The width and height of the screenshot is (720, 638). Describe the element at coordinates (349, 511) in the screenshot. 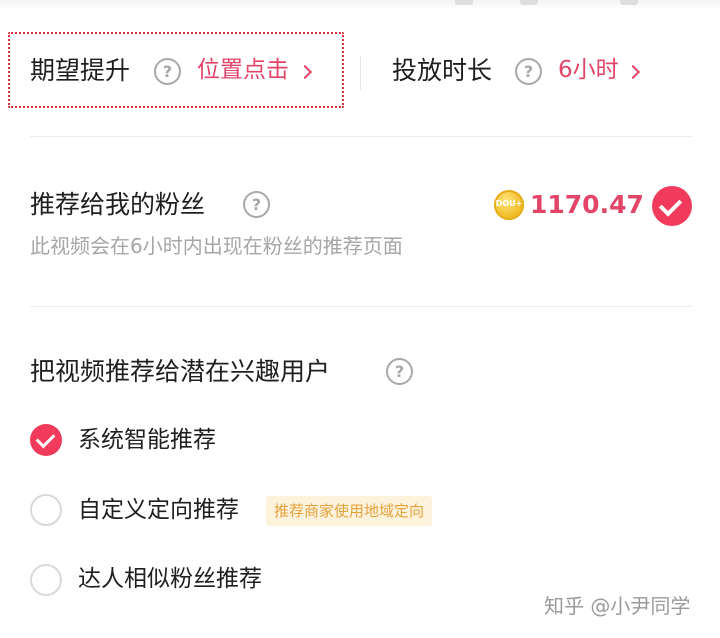

I see `option-tag: 推荐商家使用地域定向` at that location.